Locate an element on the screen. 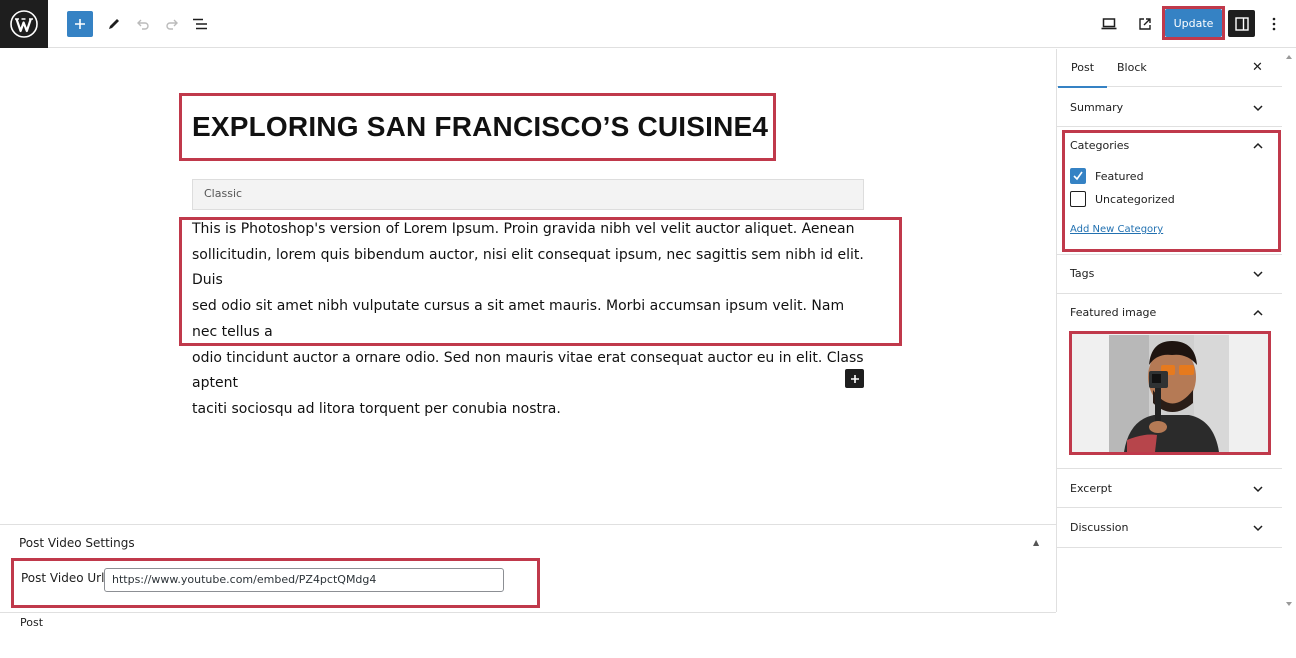 The height and width of the screenshot is (658, 1296). category-label: Uncategorized is located at coordinates (1135, 199).